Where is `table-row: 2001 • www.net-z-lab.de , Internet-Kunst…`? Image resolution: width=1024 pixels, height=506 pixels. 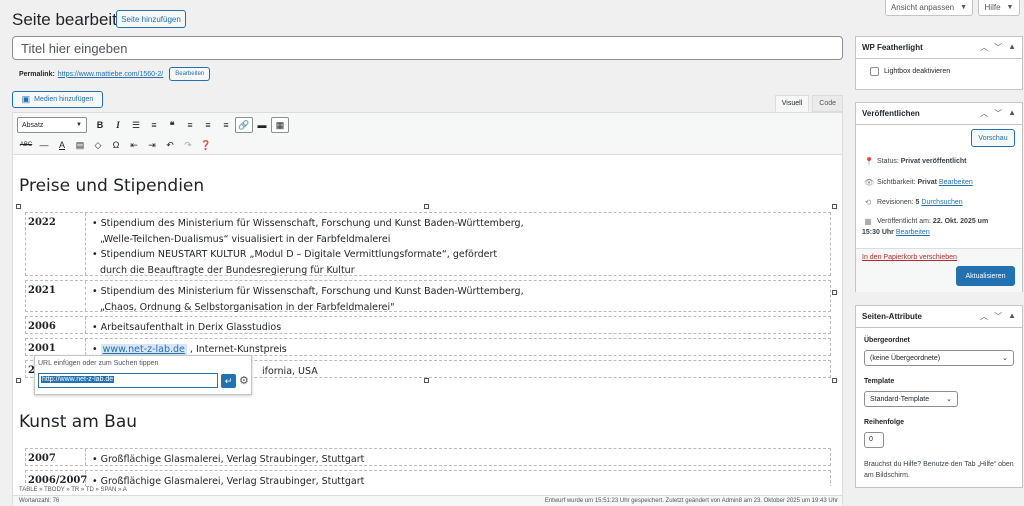 table-row: 2001 • www.net-z-lab.de , Internet-Kunst… is located at coordinates (428, 347).